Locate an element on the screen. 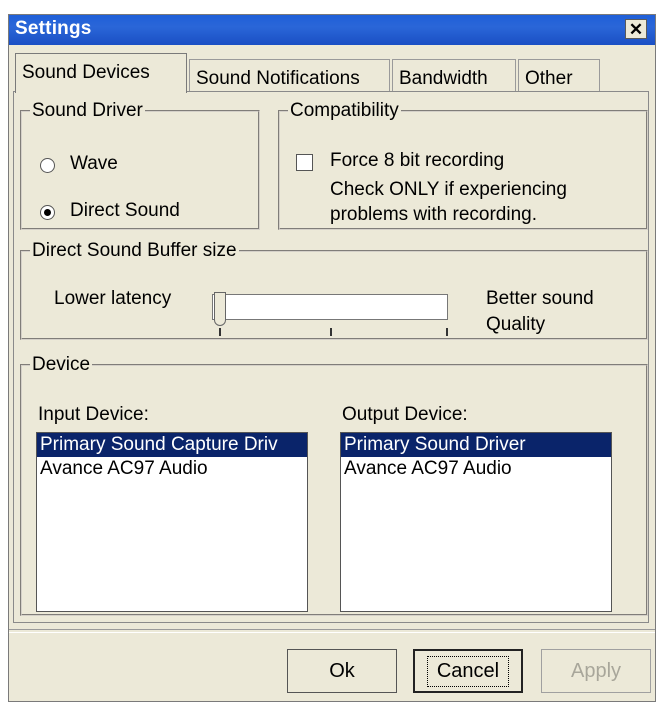 The image size is (661, 702). tab-sound-notifications: Sound Notifications is located at coordinates (289, 76).